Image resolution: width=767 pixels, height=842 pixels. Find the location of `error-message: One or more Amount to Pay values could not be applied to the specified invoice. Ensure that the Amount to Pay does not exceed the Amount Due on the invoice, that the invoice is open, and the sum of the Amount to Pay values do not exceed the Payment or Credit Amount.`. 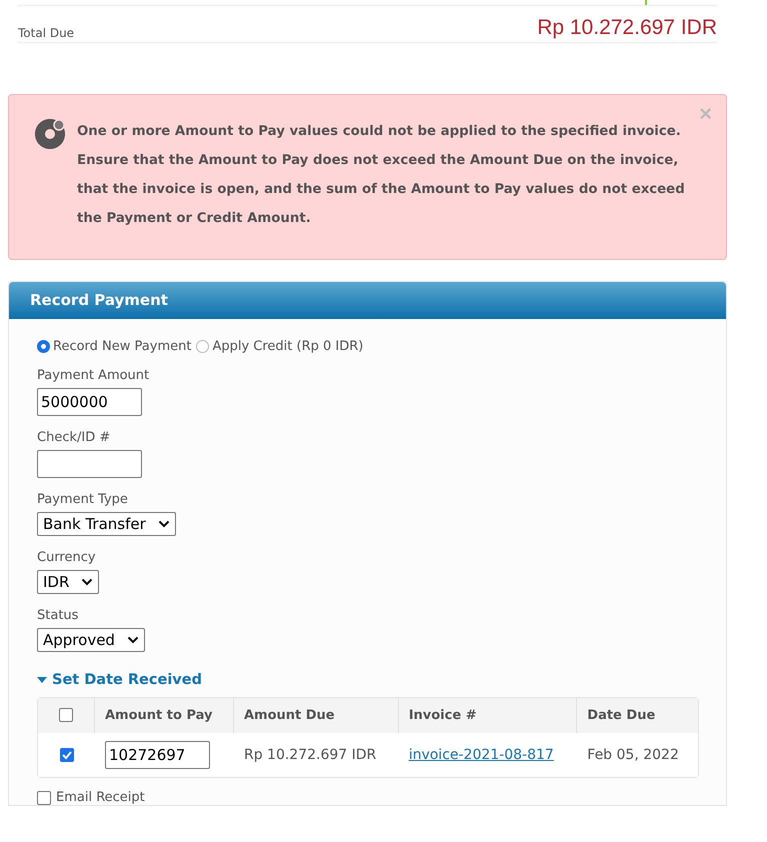

error-message: One or more Amount to Pay values could not be applied to the specified invoice. Ensure that the Amount to Pay does not exceed the Amount Due on the invoice, that the invoice is open, and the sum of the Amount to Pay values do not exceed the Payment or Credit Amount. is located at coordinates (381, 175).